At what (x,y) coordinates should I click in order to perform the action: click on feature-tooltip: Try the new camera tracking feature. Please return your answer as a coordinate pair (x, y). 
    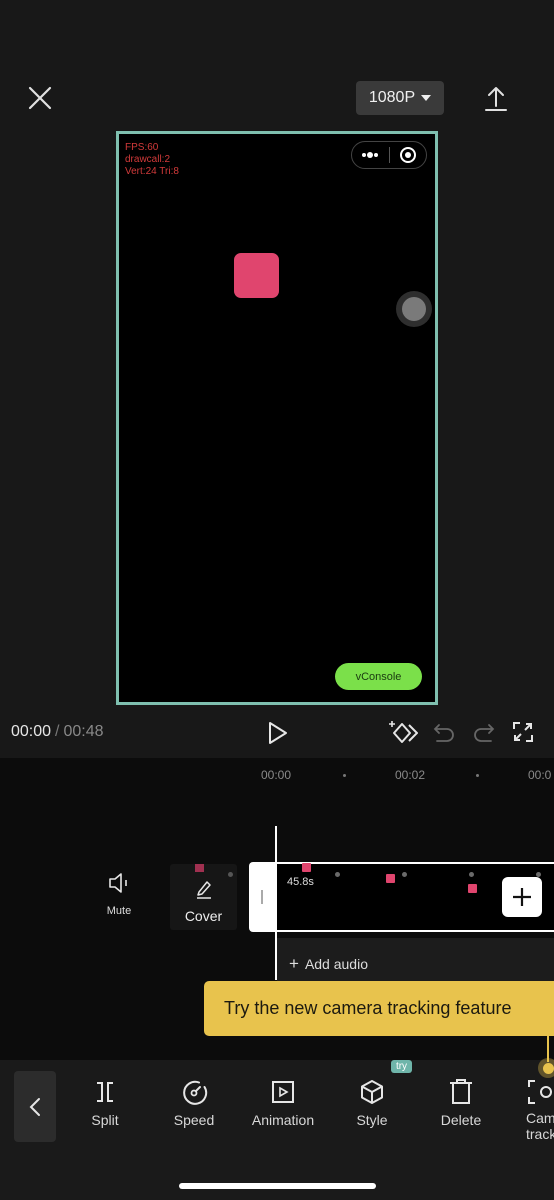
    Looking at the image, I should click on (379, 1008).